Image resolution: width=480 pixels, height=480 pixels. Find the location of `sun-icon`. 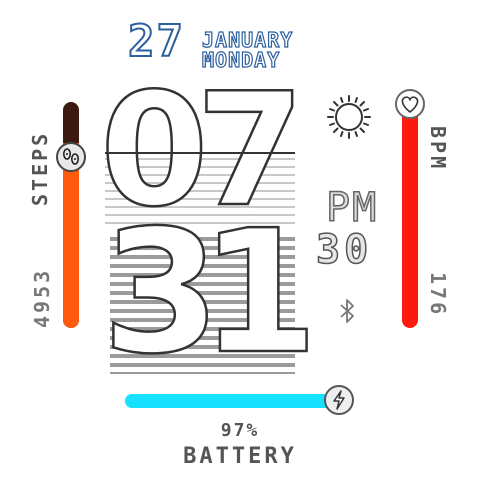

sun-icon is located at coordinates (349, 117).